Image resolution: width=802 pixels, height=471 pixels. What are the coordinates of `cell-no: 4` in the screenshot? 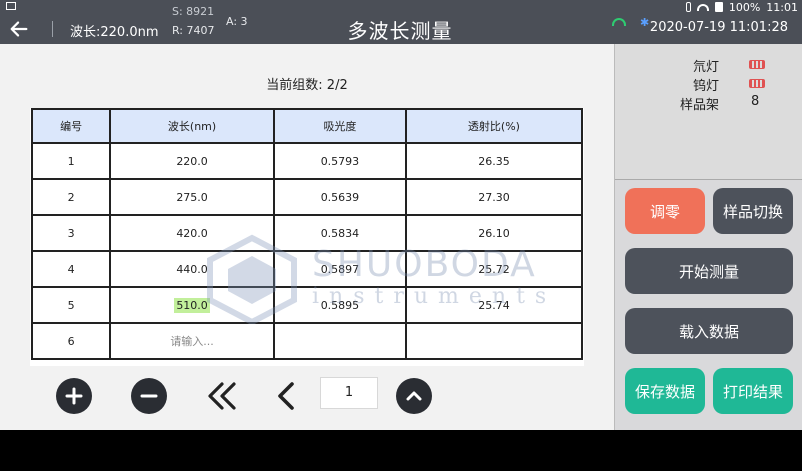 It's located at (71, 269).